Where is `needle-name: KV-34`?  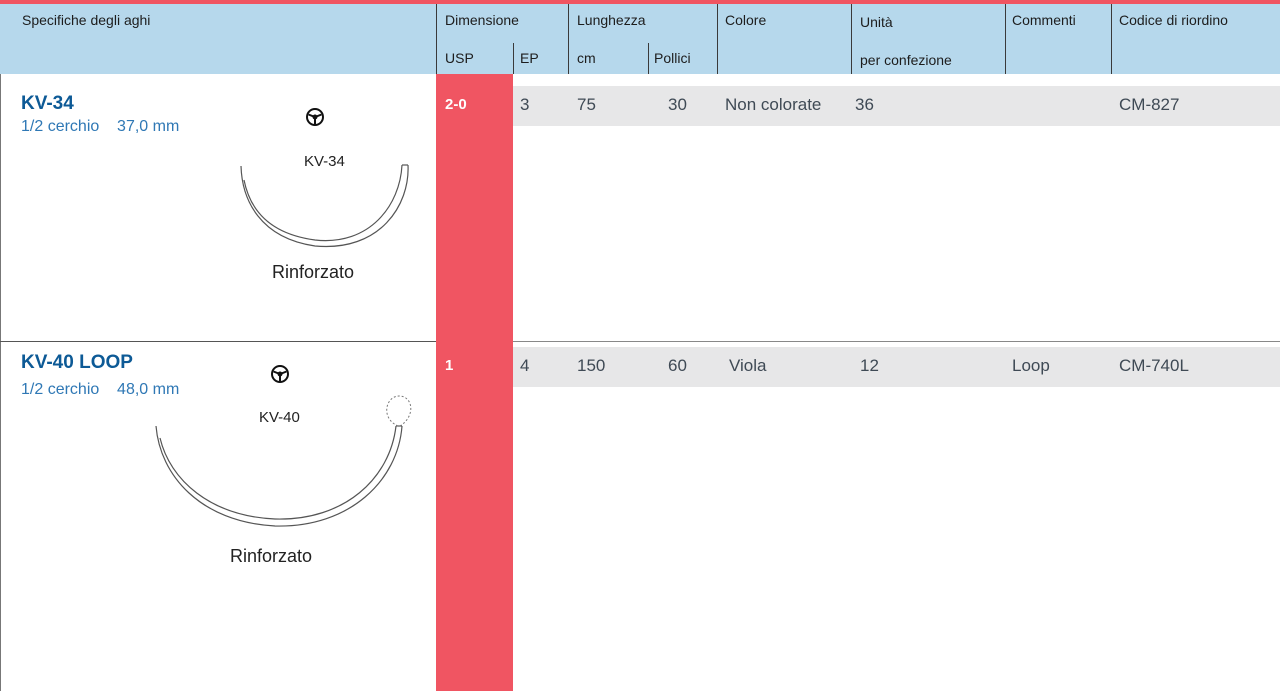
needle-name: KV-34 is located at coordinates (47, 103).